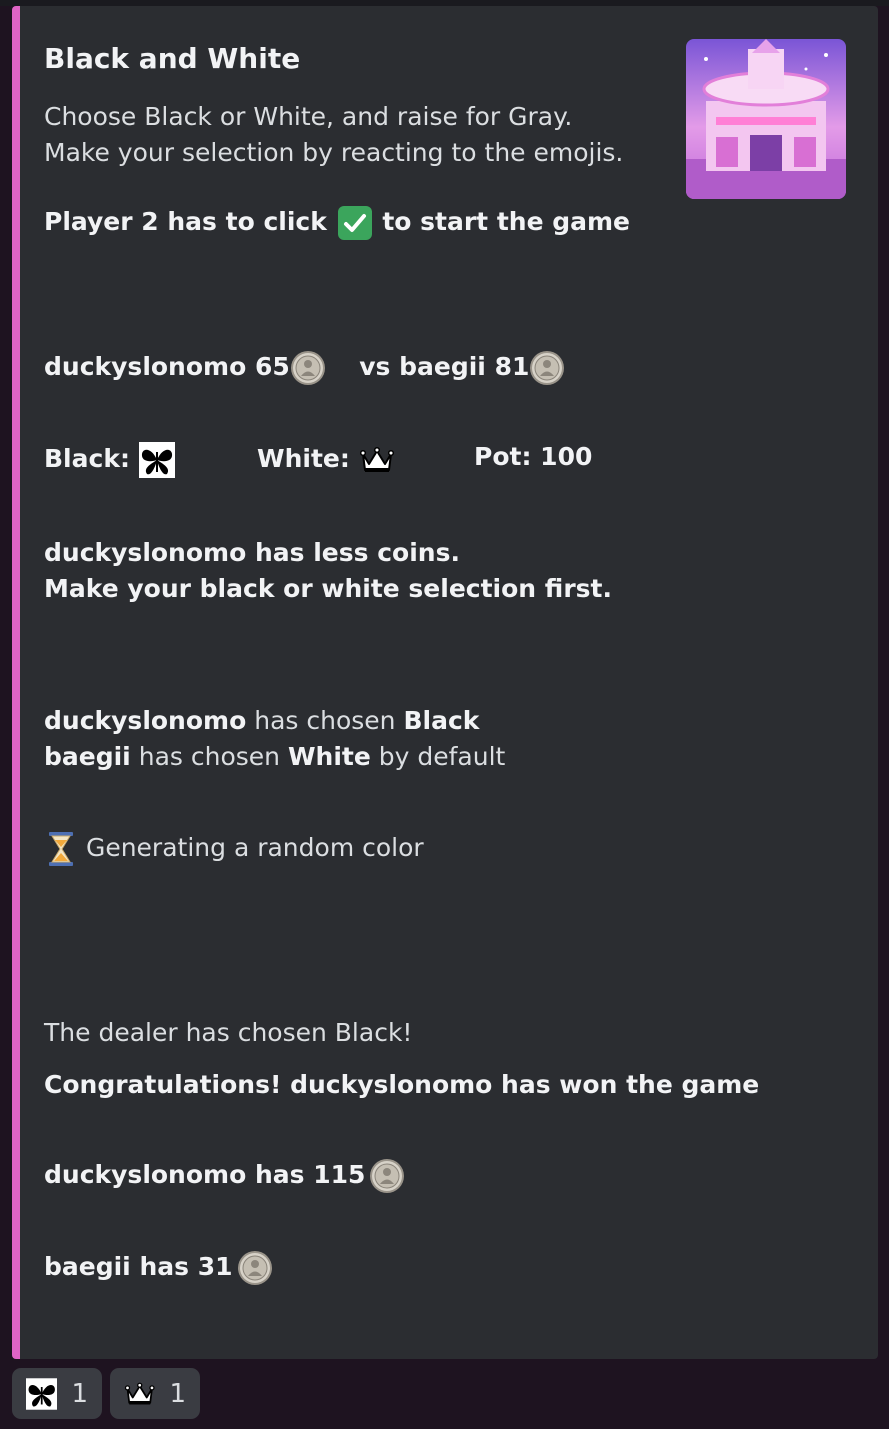 The height and width of the screenshot is (1429, 889). I want to click on black-label: Black:, so click(87, 458).